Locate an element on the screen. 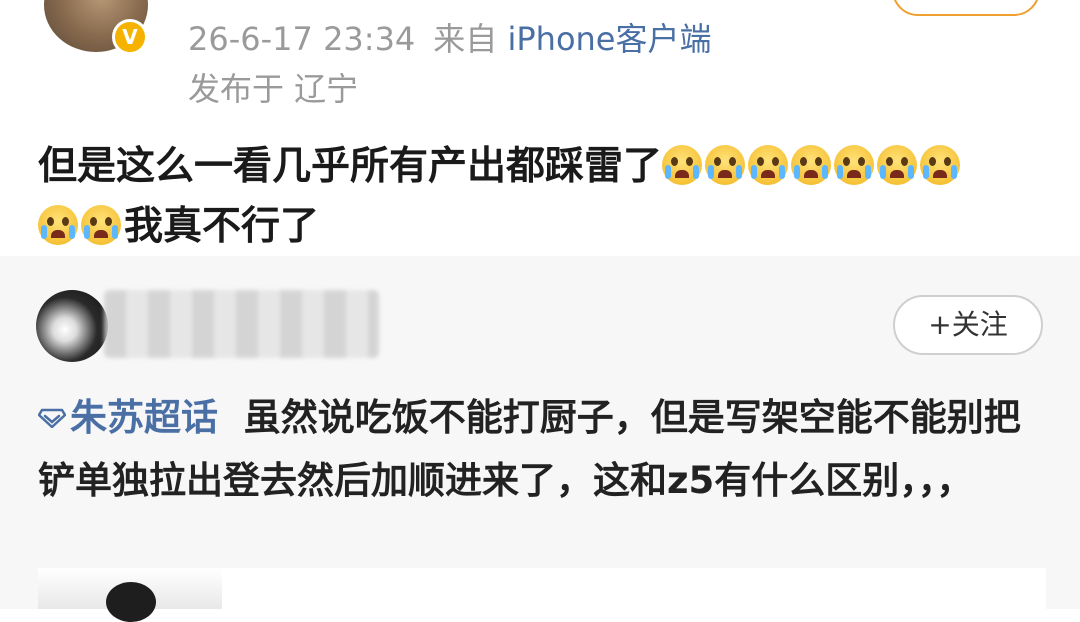  diamond-icon is located at coordinates (52, 418).